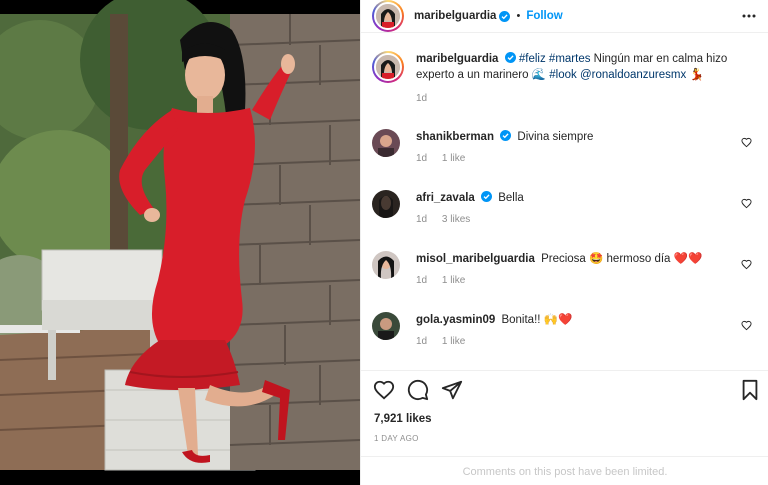 This screenshot has width=768, height=485. I want to click on comment-item: gola.yasmin09 Bonita!! 🙌❤️ 1d 1 like, so click(565, 331).